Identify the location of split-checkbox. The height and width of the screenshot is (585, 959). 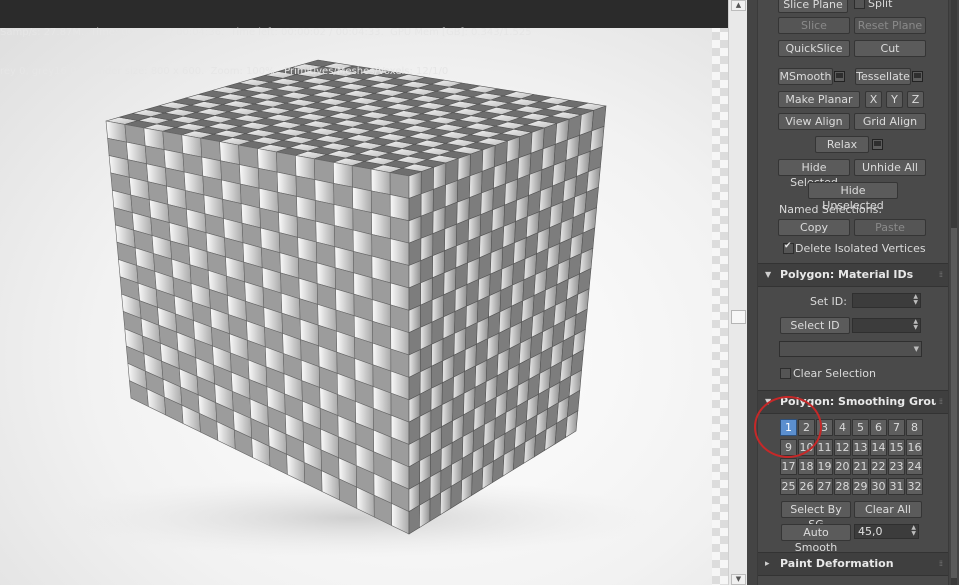
(859, 4).